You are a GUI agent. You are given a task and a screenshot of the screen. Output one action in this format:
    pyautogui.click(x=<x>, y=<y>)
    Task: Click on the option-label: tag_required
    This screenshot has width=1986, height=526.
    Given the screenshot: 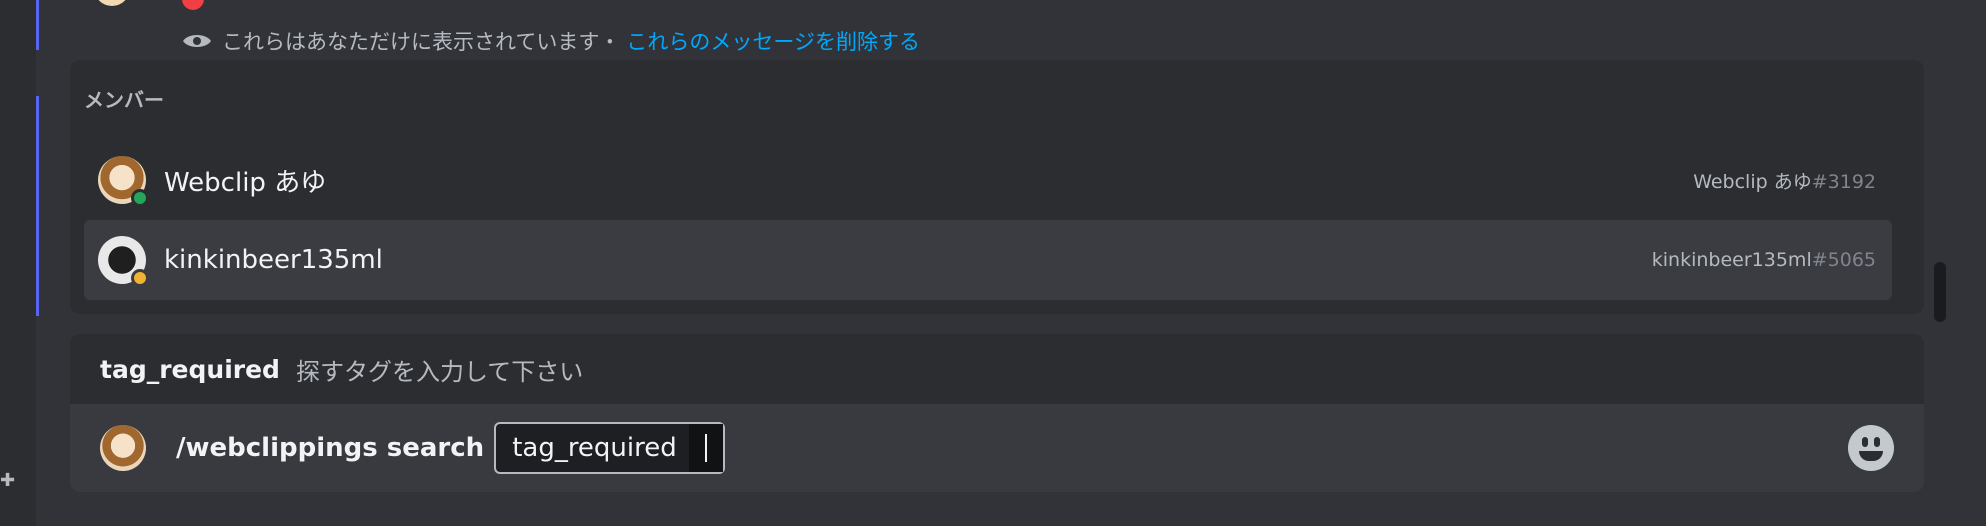 What is the action you would take?
    pyautogui.click(x=594, y=448)
    